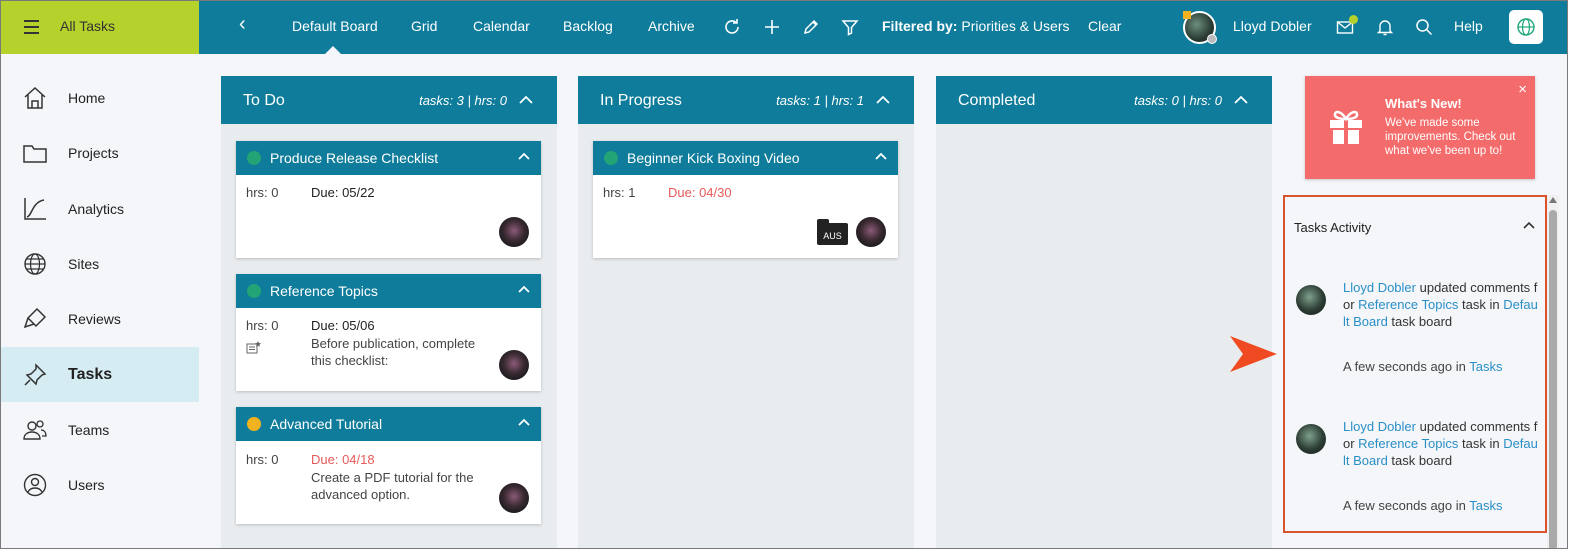 This screenshot has width=1585, height=555. Describe the element at coordinates (1104, 26) in the screenshot. I see `clear-filter-button: Clear` at that location.